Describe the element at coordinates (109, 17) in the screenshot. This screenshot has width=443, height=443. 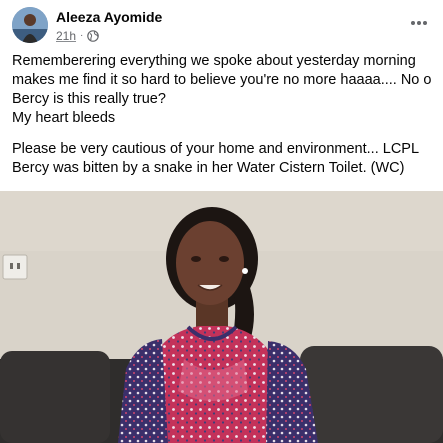
I see `author-name: Aleeza Ayomide` at that location.